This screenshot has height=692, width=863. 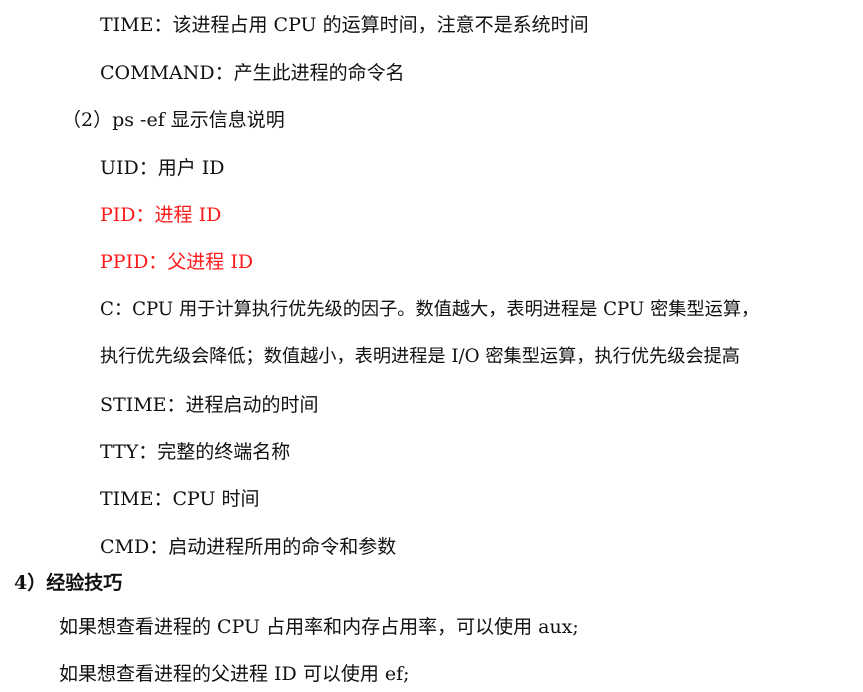 I want to click on time-description-line: TIME：该进程占用 CPU 的运算时间，注意不是系统时间, so click(x=344, y=25).